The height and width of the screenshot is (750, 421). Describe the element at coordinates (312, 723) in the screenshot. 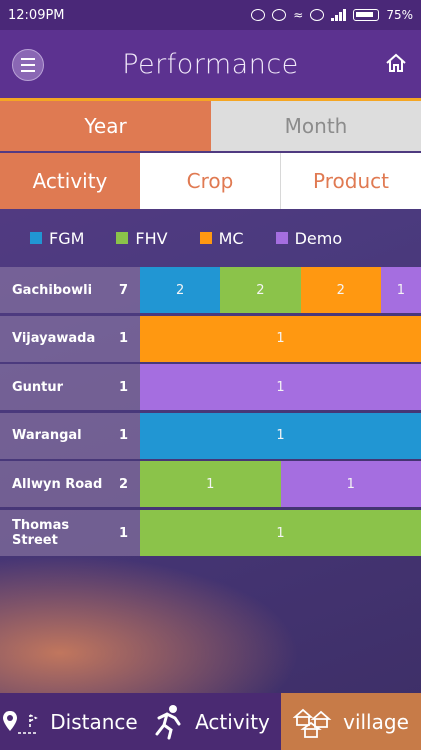

I see `village-icon` at that location.